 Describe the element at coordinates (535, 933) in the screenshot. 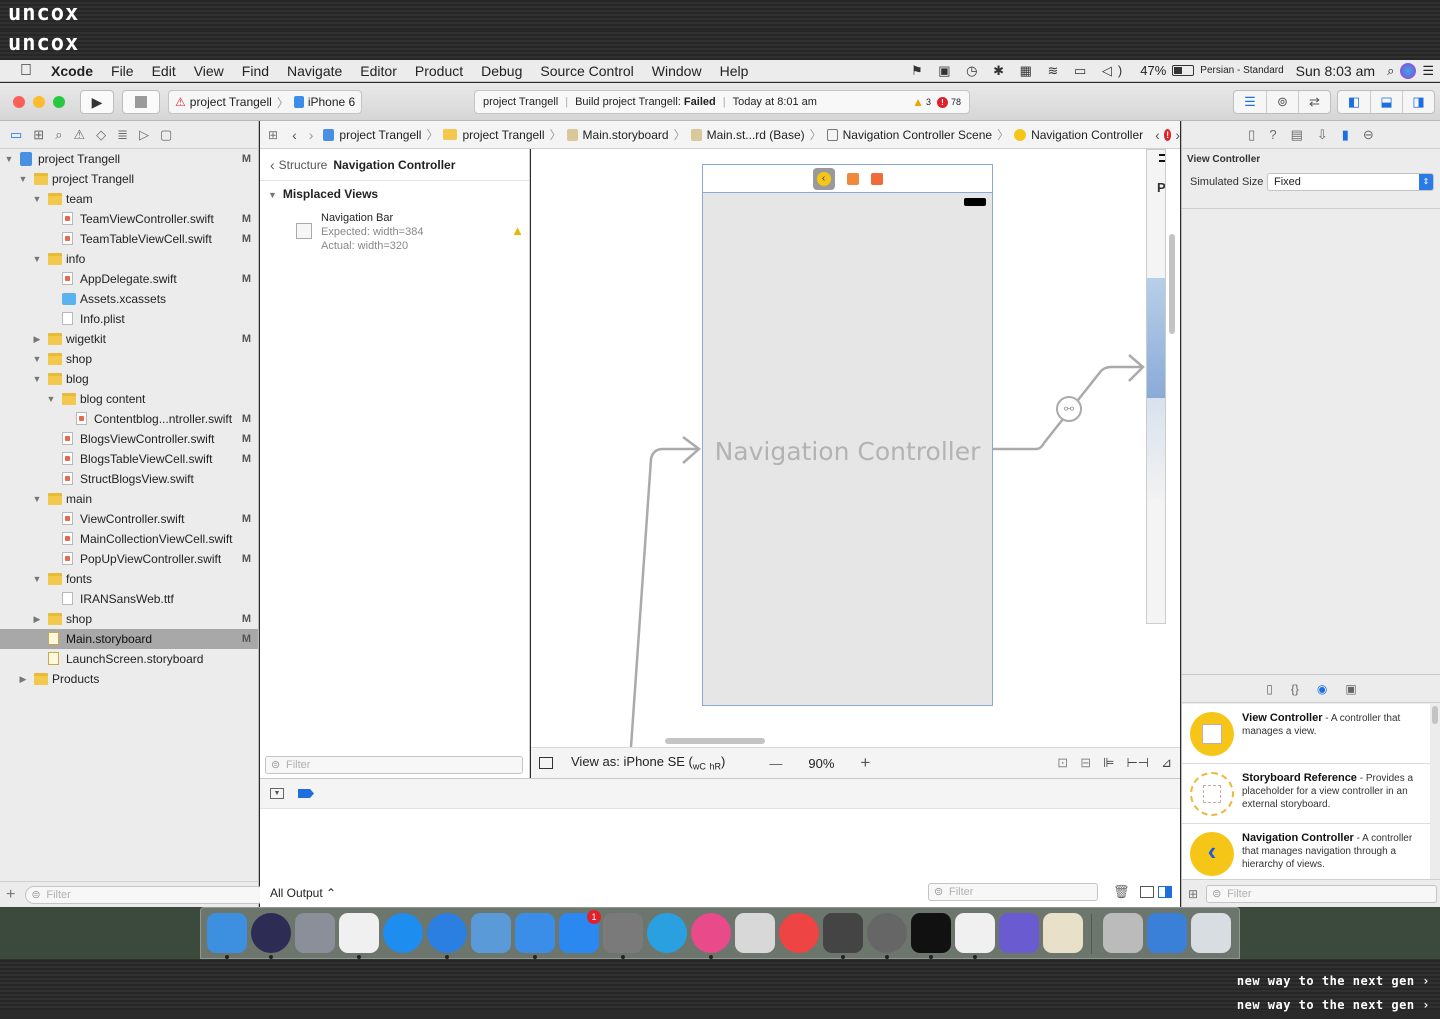

I see `xcode-icon` at that location.